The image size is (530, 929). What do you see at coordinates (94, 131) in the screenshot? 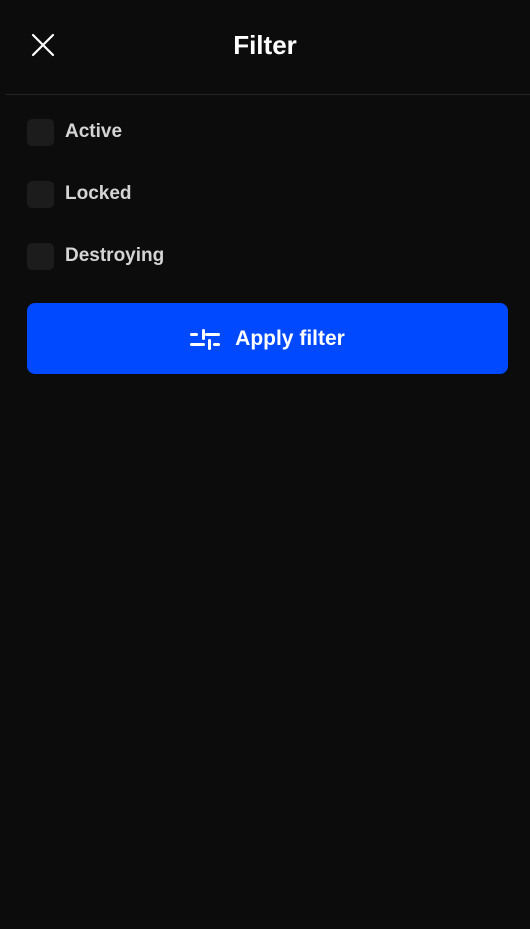
I see `filter-label-active: Active` at bounding box center [94, 131].